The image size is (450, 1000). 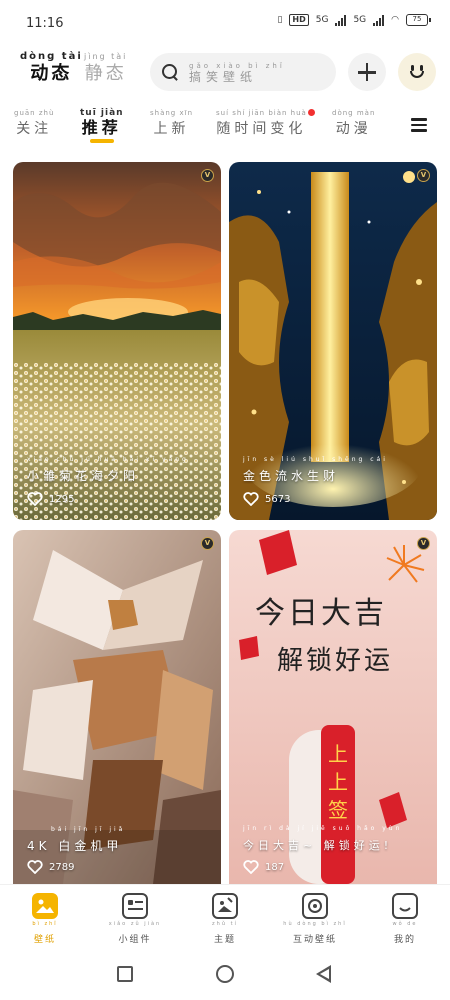 What do you see at coordinates (263, 867) in the screenshot?
I see `like-button: 187` at bounding box center [263, 867].